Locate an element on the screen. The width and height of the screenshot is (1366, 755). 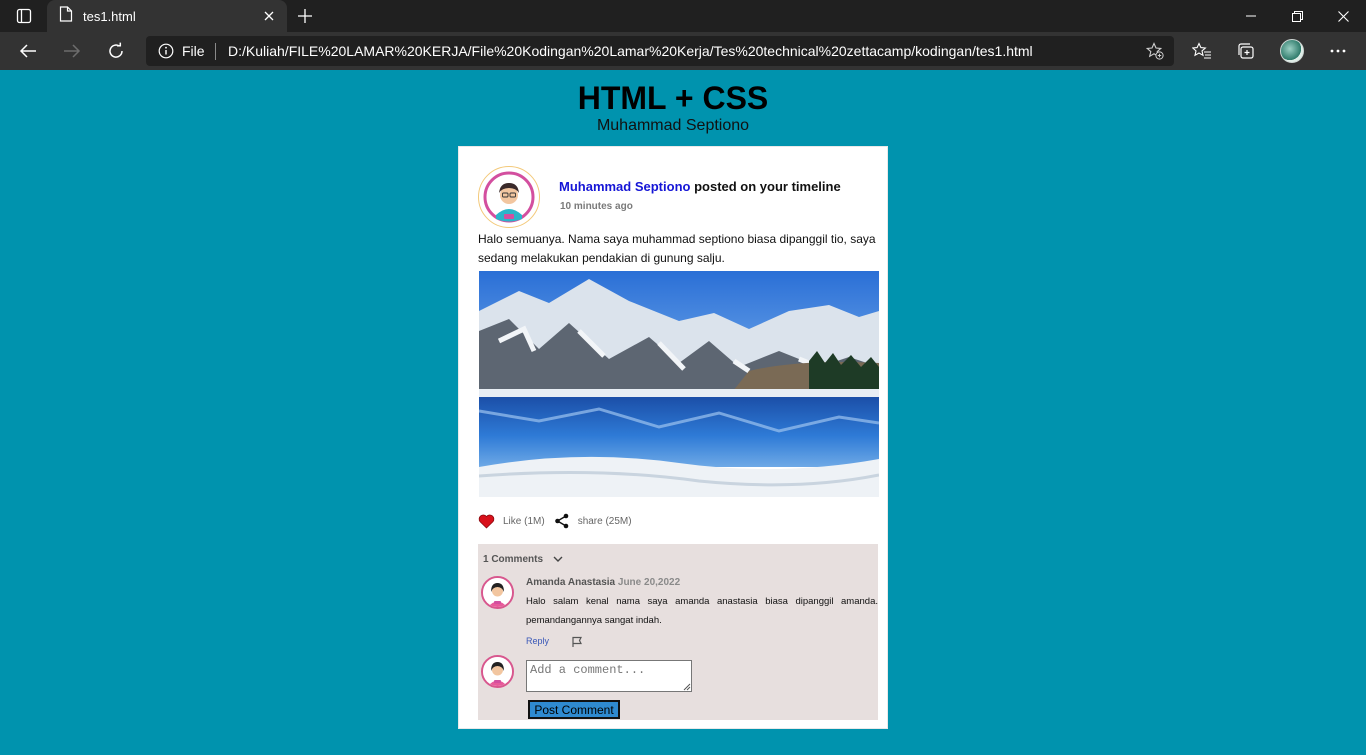
back-icon is located at coordinates (28, 51).